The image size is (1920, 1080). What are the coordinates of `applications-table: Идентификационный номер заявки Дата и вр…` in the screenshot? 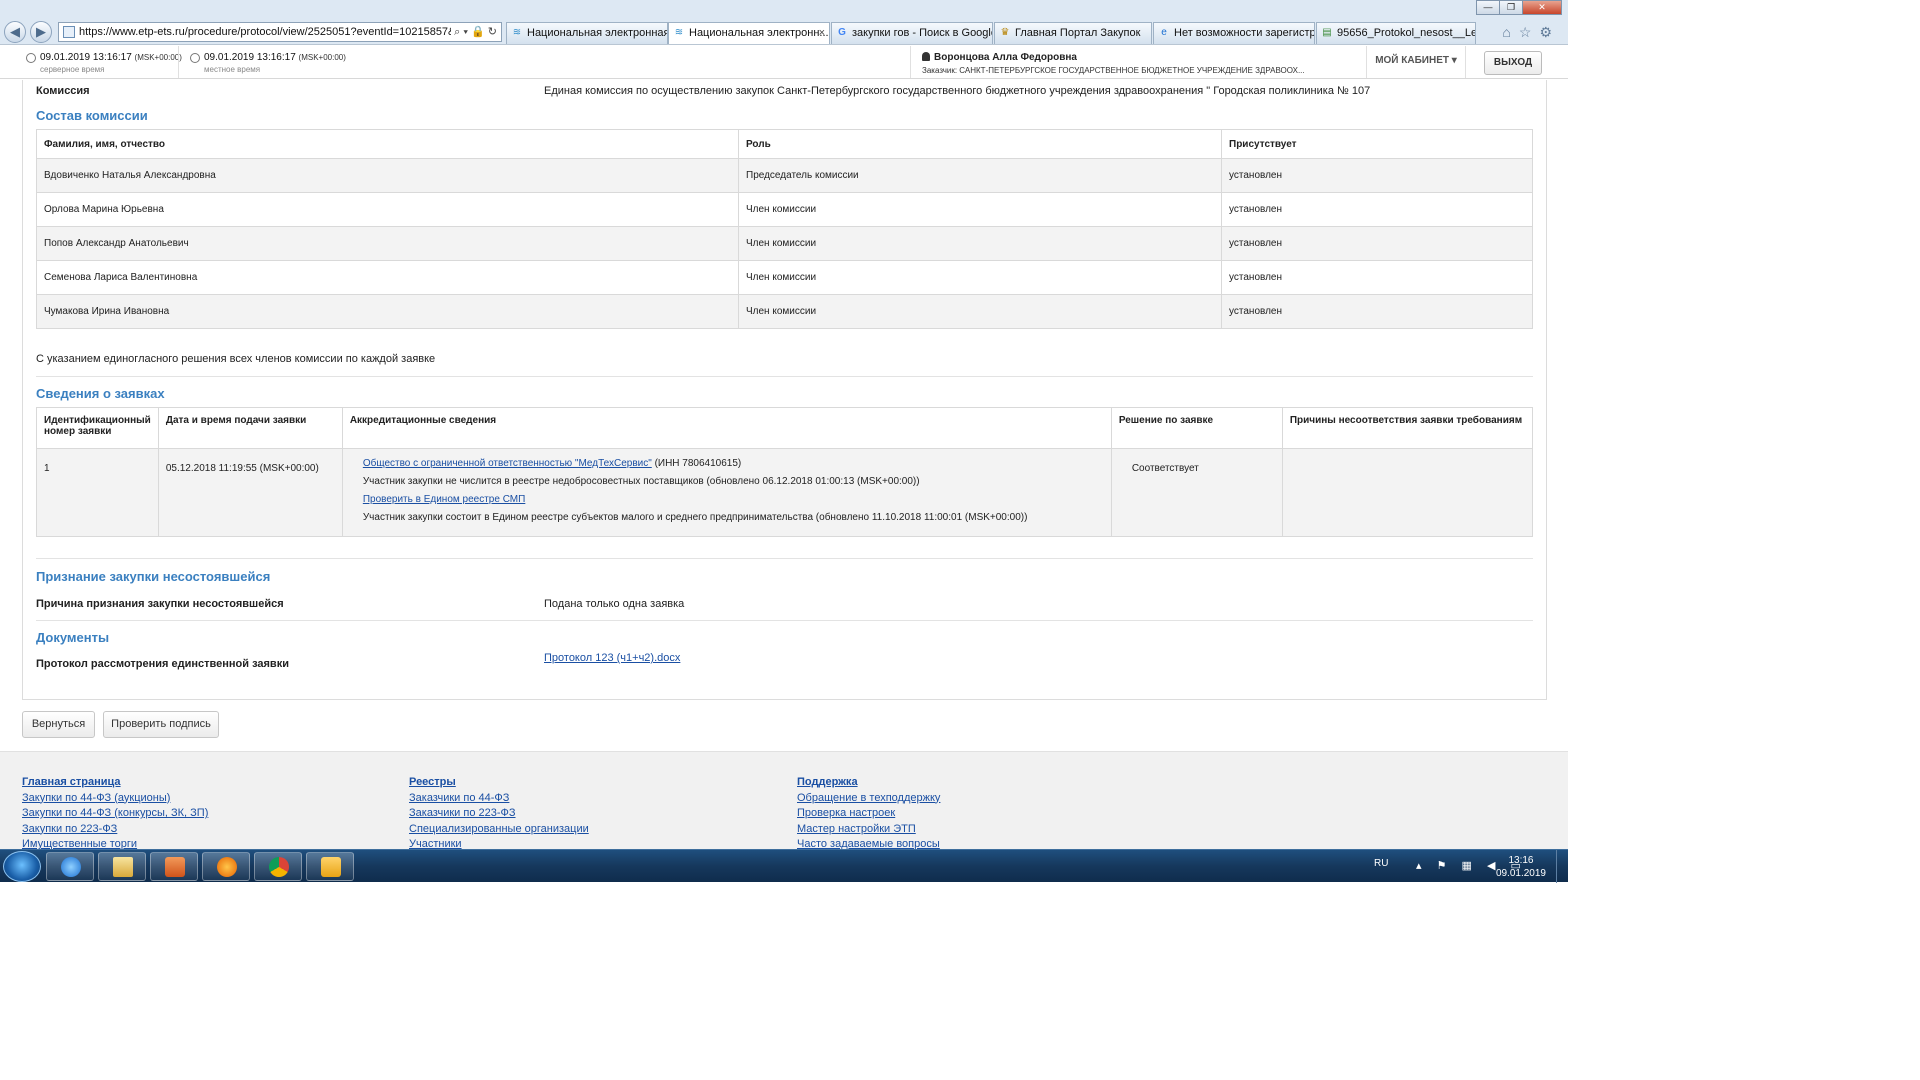 It's located at (785, 472).